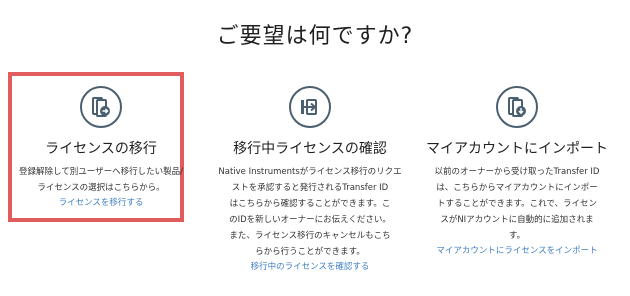 Image resolution: width=630 pixels, height=296 pixels. Describe the element at coordinates (310, 149) in the screenshot. I see `option-title: 移行中ライセンスの確認` at that location.